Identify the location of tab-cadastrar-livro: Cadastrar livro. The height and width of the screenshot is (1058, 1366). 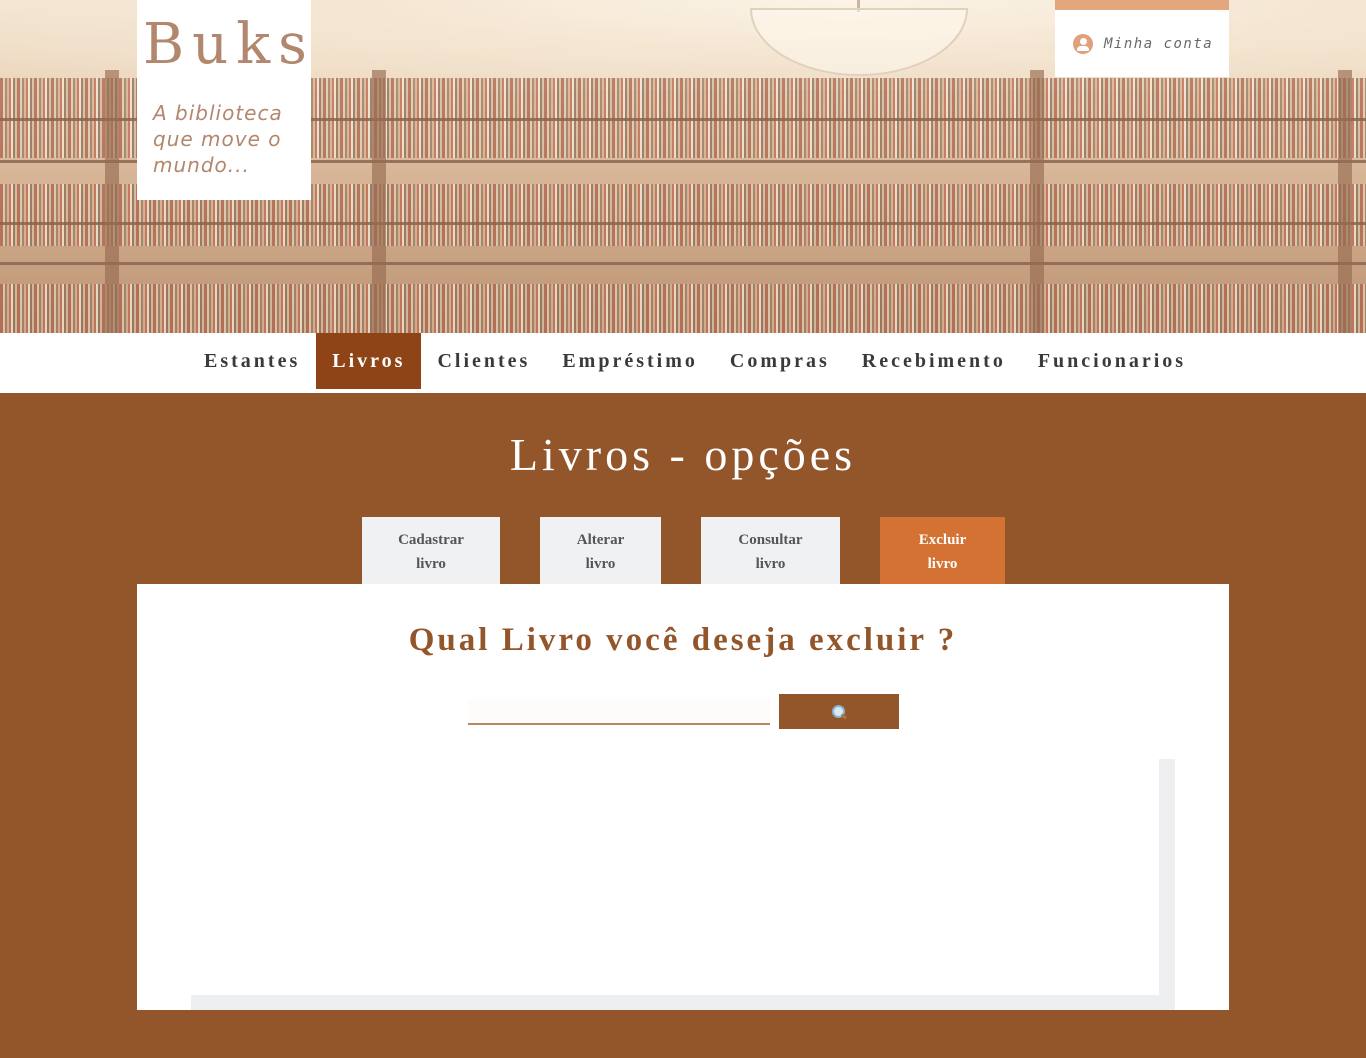
(431, 550).